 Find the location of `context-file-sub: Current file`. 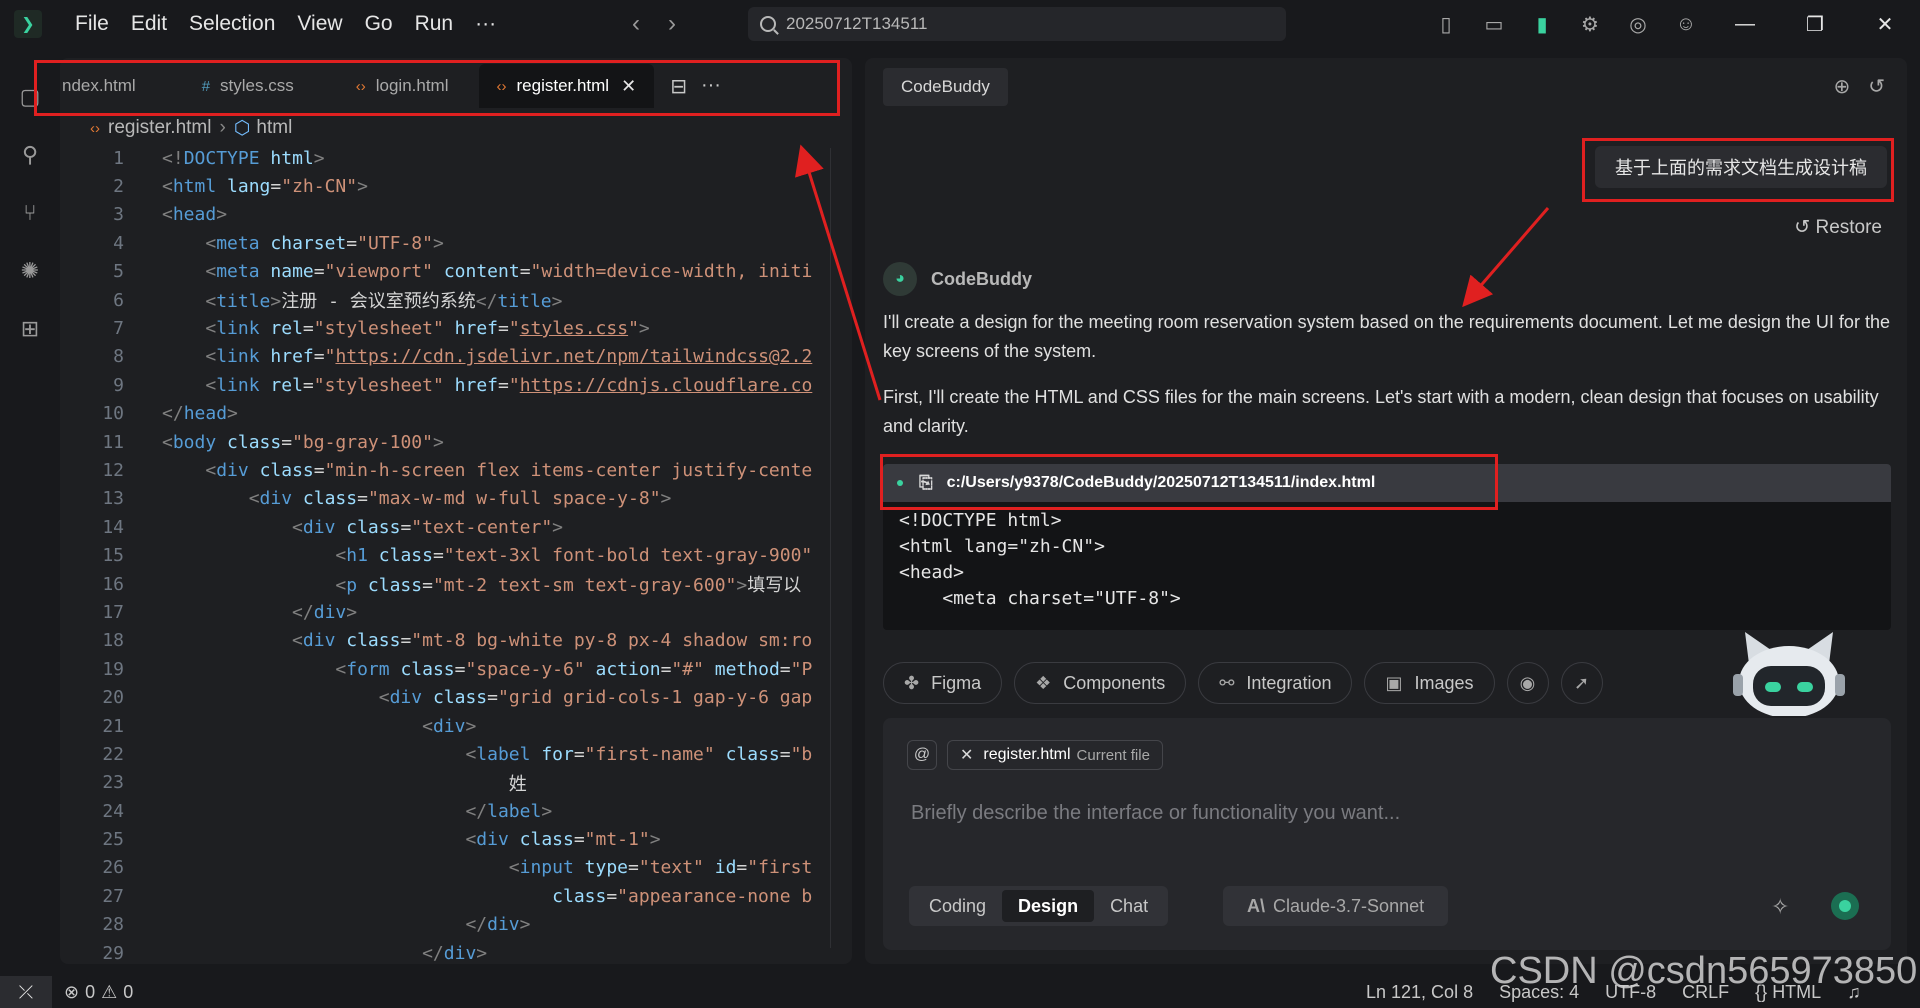

context-file-sub: Current file is located at coordinates (1113, 755).